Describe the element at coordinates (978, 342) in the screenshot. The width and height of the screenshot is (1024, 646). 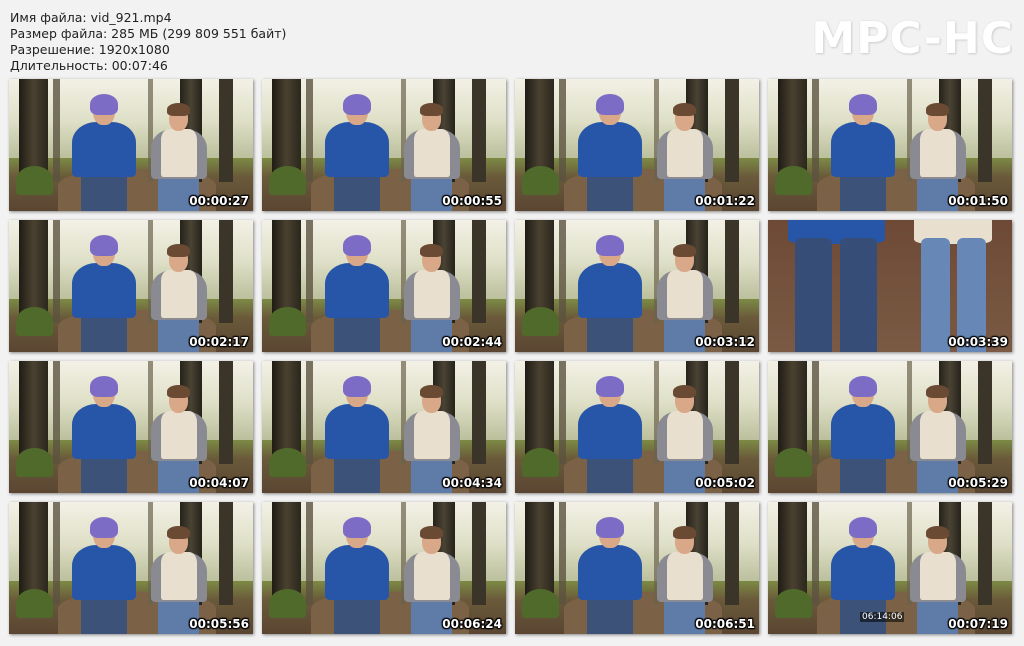
I see `timestamp-label: 00:03:39` at that location.